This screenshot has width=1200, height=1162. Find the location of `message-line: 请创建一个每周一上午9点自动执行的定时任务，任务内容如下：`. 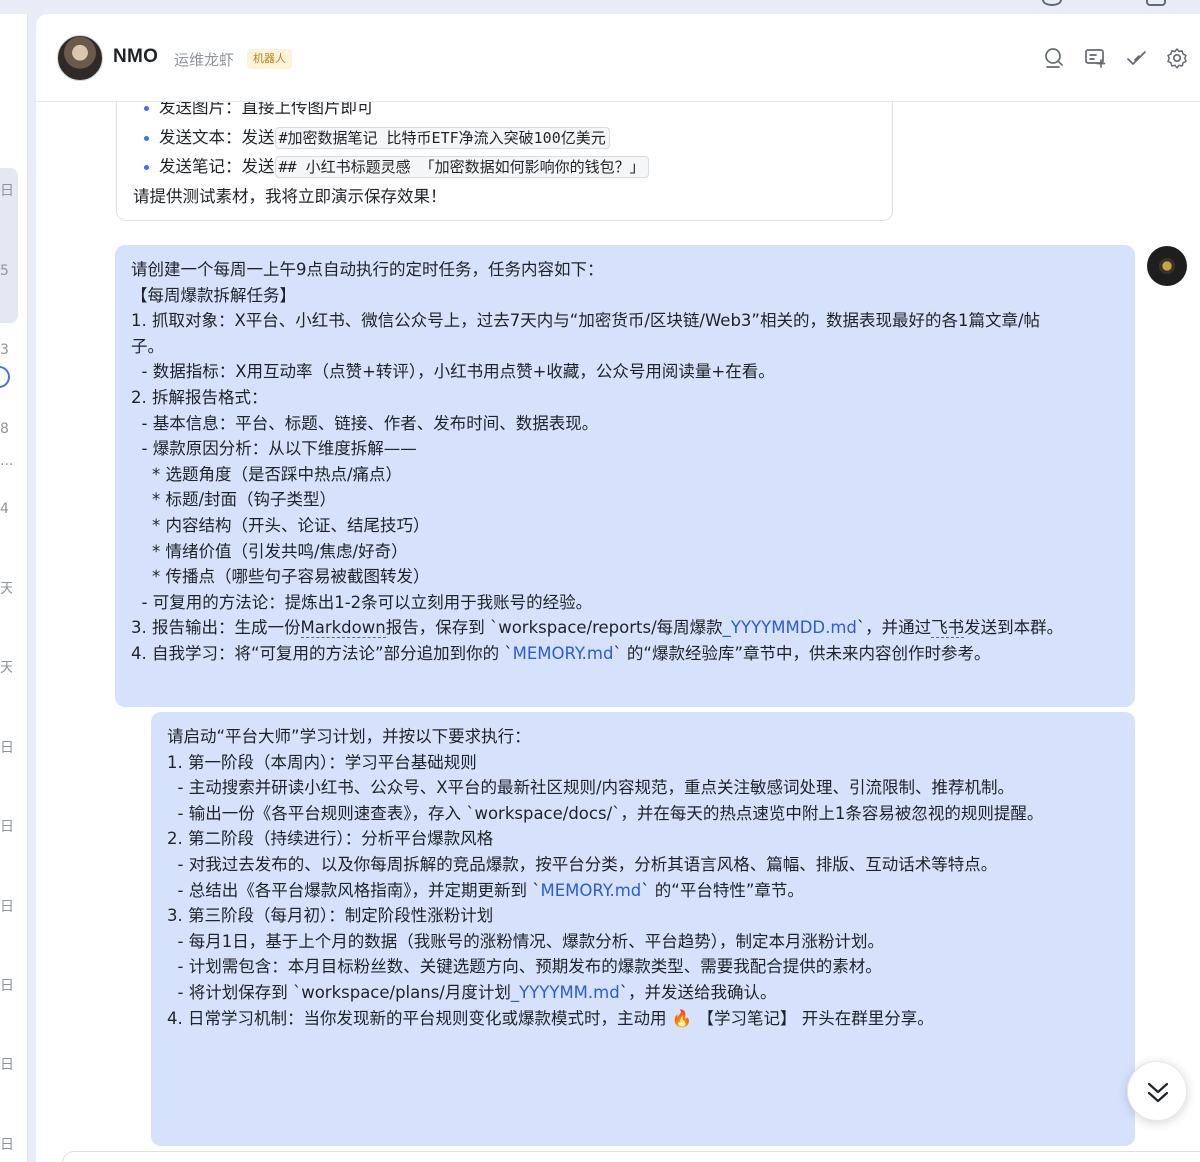

message-line: 请创建一个每周一上午9点自动执行的定时任务，任务内容如下： is located at coordinates (367, 269).